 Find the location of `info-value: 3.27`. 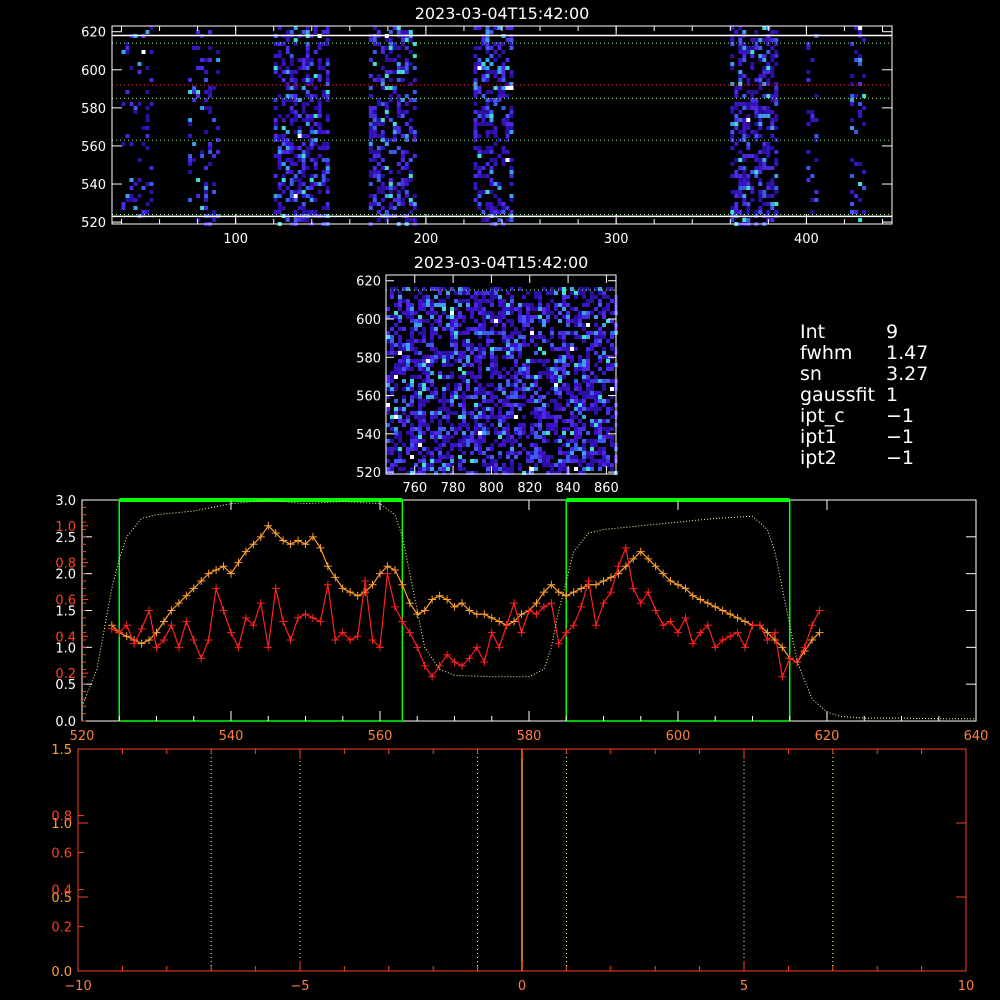

info-value: 3.27 is located at coordinates (907, 374).